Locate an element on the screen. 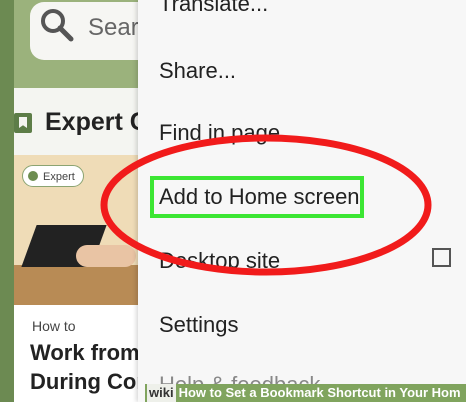  menu-item-settings: Settings is located at coordinates (199, 325).